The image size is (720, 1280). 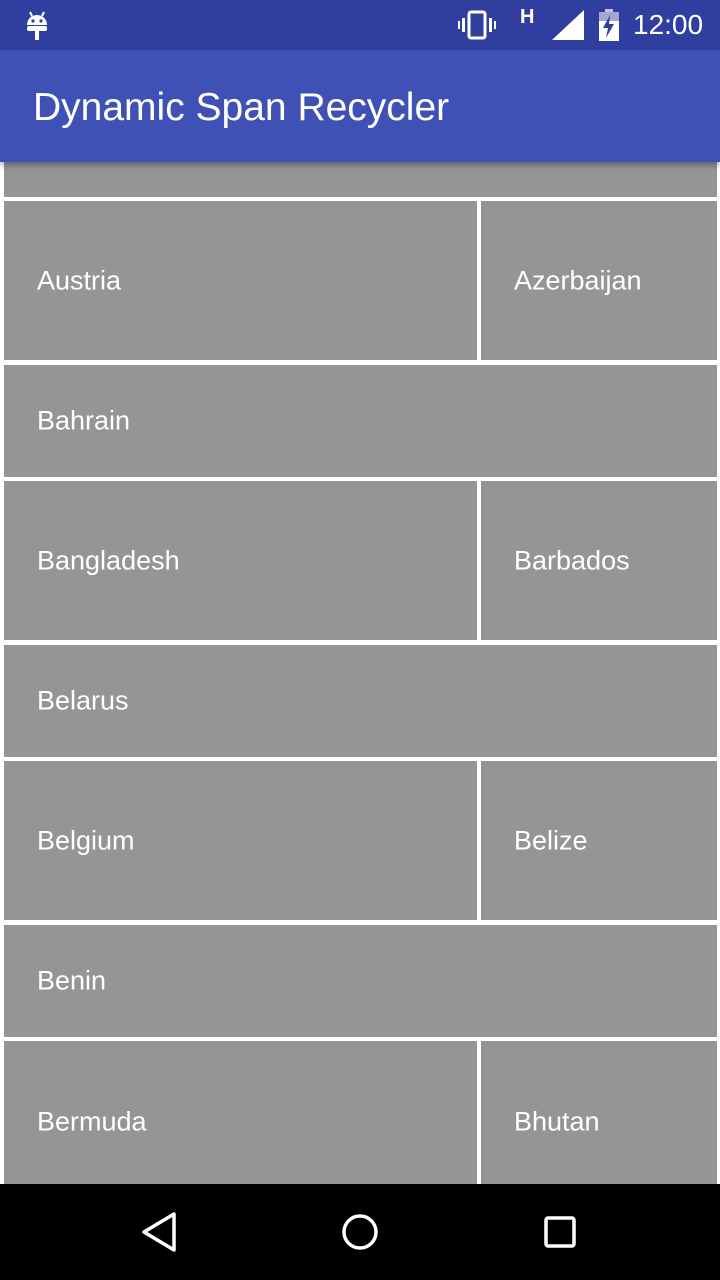 I want to click on page-title: Dynamic Span Recycler, so click(x=241, y=107).